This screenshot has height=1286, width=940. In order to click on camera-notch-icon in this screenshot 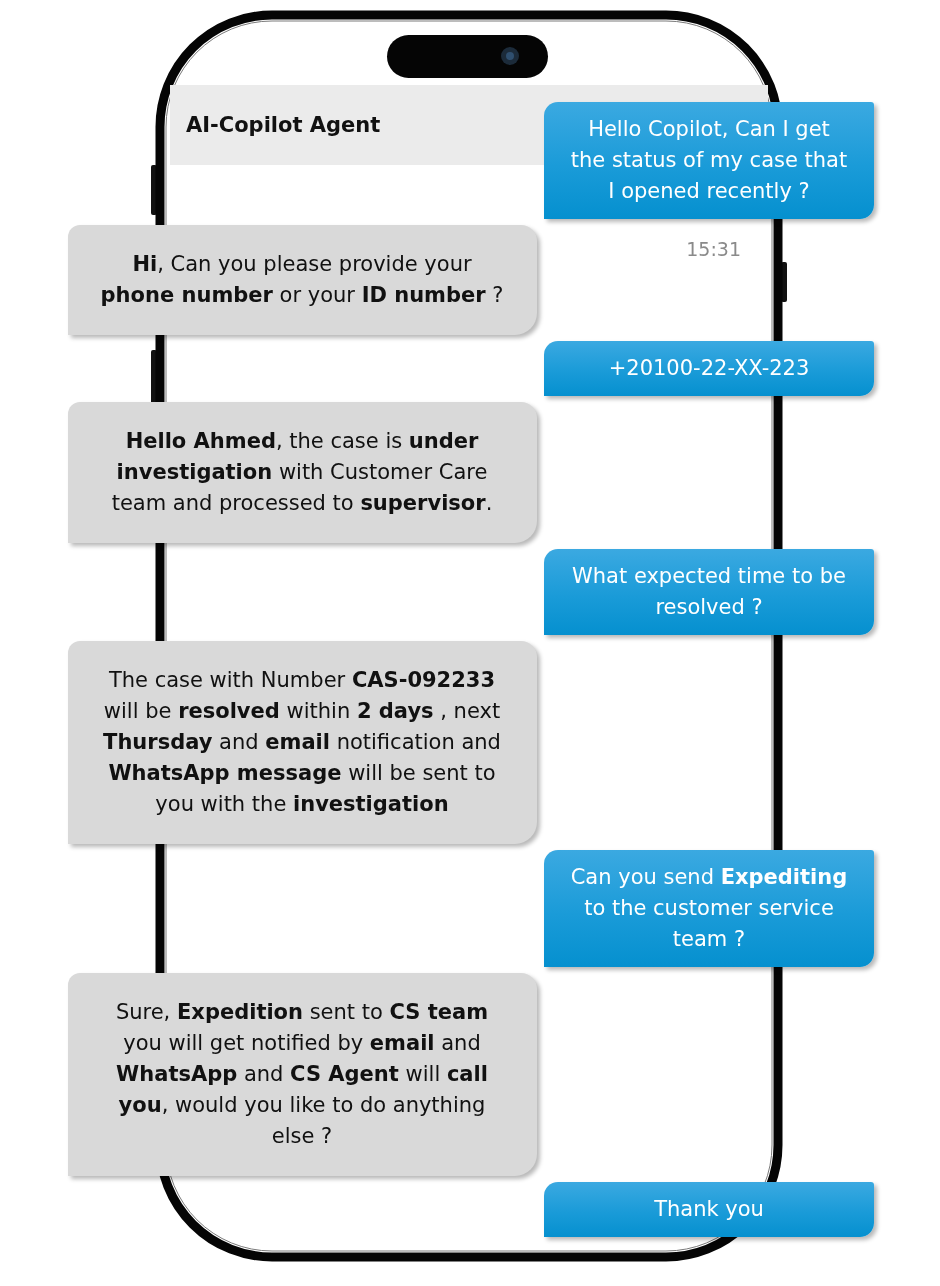, I will do `click(467, 56)`.